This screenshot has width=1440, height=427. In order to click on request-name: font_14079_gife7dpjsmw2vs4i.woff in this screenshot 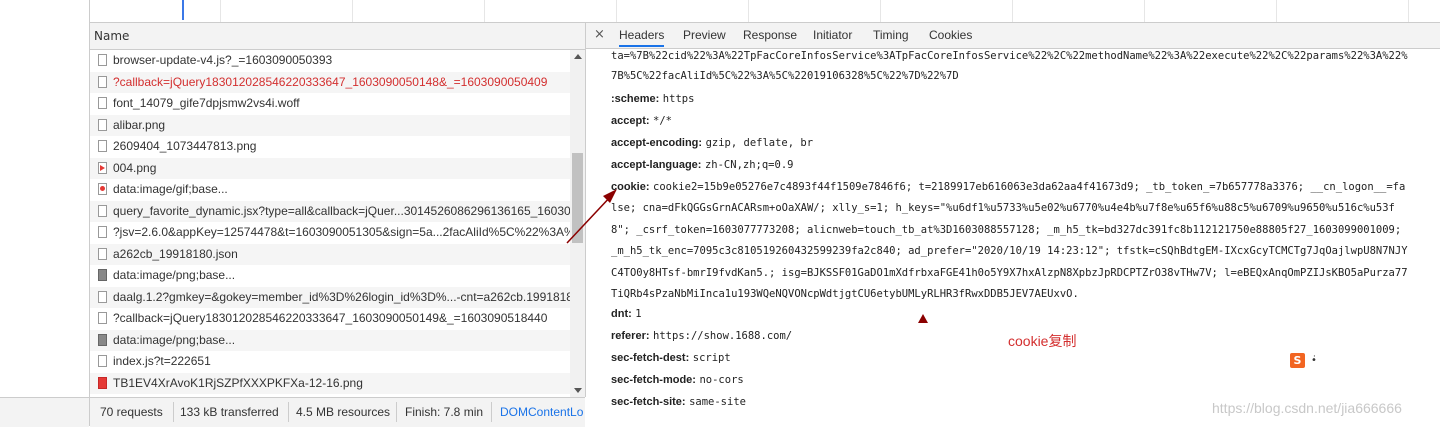, I will do `click(206, 103)`.